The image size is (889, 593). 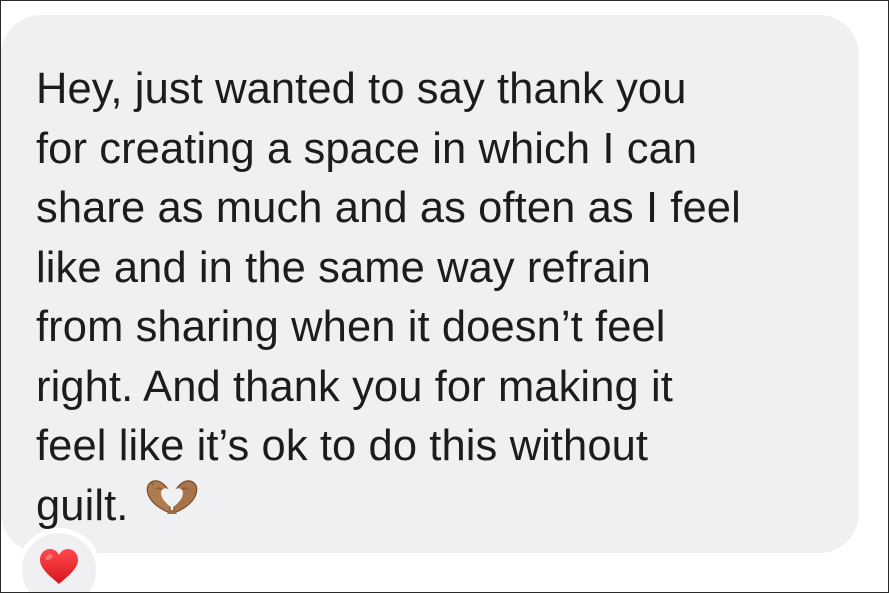 I want to click on message-line: share as much and as often as I feel, so click(x=388, y=208).